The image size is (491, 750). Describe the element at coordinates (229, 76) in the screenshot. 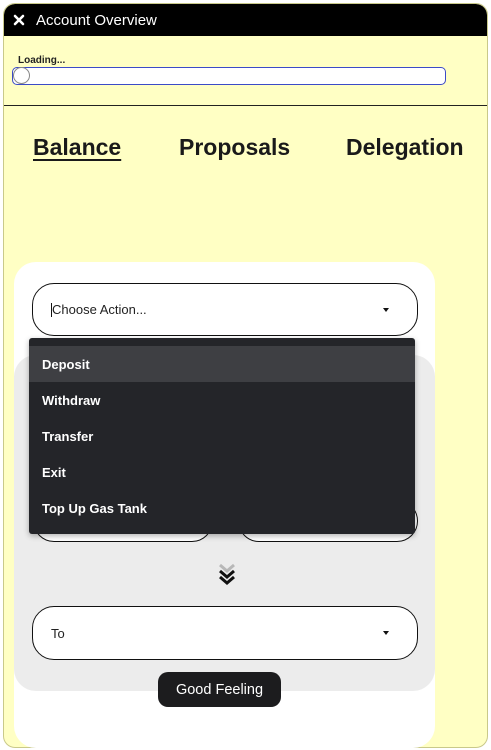

I see `loading-progress-bar` at that location.